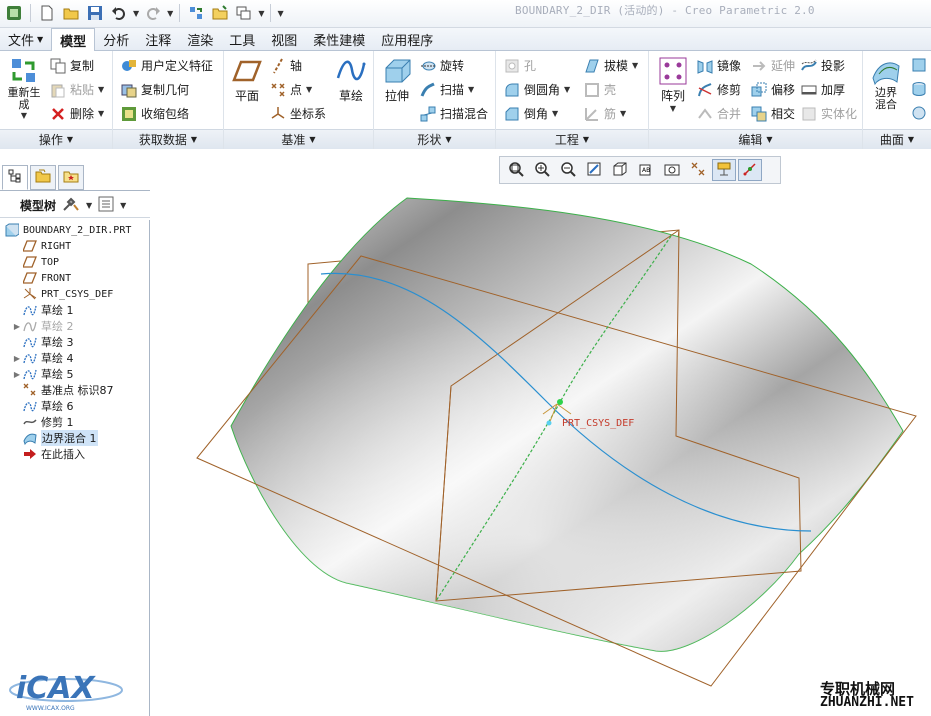 This screenshot has width=931, height=716. Describe the element at coordinates (43, 326) in the screenshot. I see `tree-node-sketch-2: ▶ 草绘 2` at that location.